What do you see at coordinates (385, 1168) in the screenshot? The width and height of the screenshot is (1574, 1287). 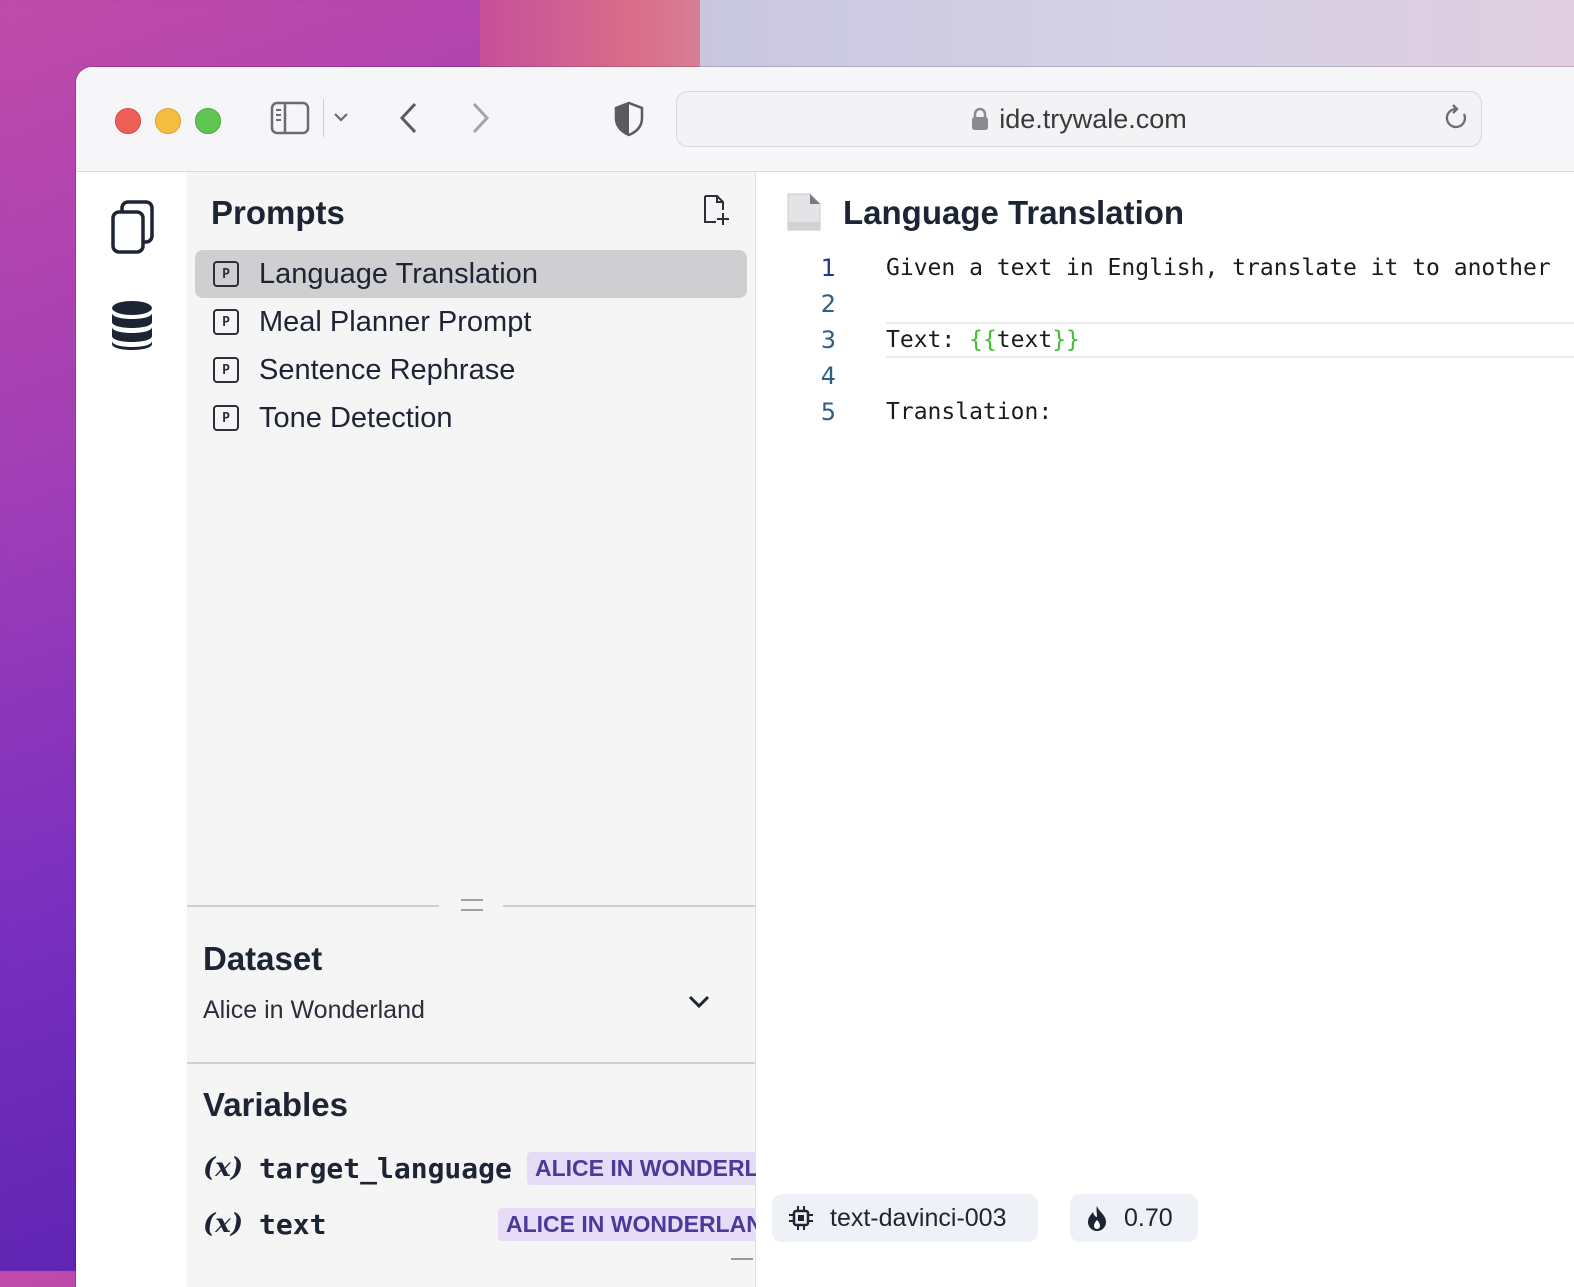 I see `variable-name: target_language` at bounding box center [385, 1168].